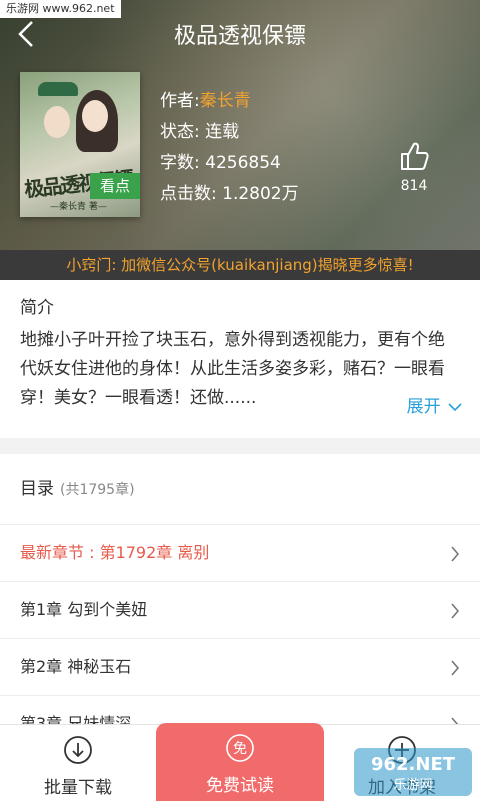 The width and height of the screenshot is (480, 801). What do you see at coordinates (78, 207) in the screenshot?
I see `cover-author: —秦长青 著—` at bounding box center [78, 207].